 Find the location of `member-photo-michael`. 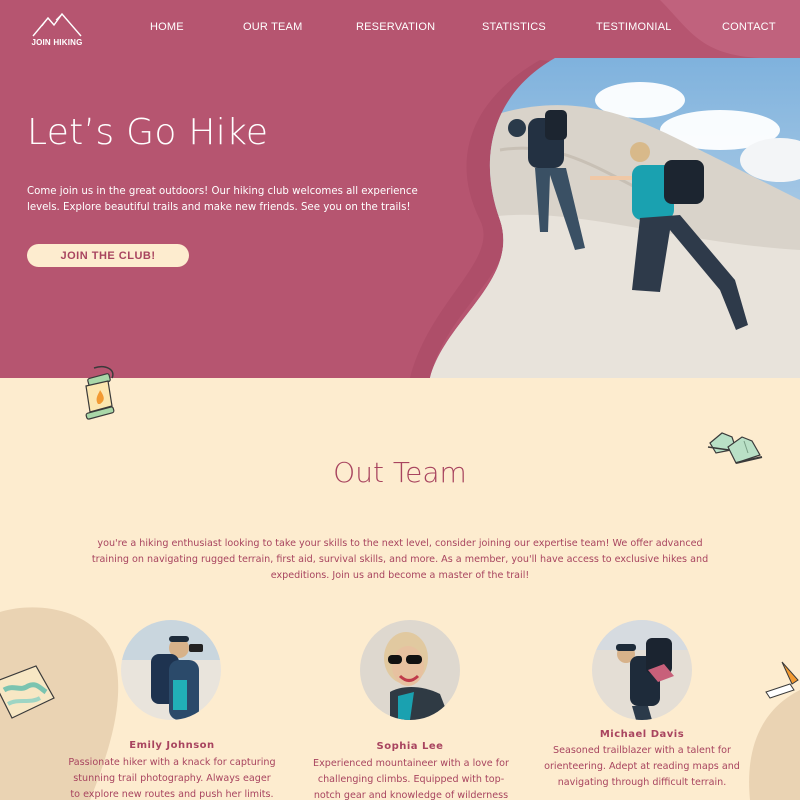

member-photo-michael is located at coordinates (642, 670).